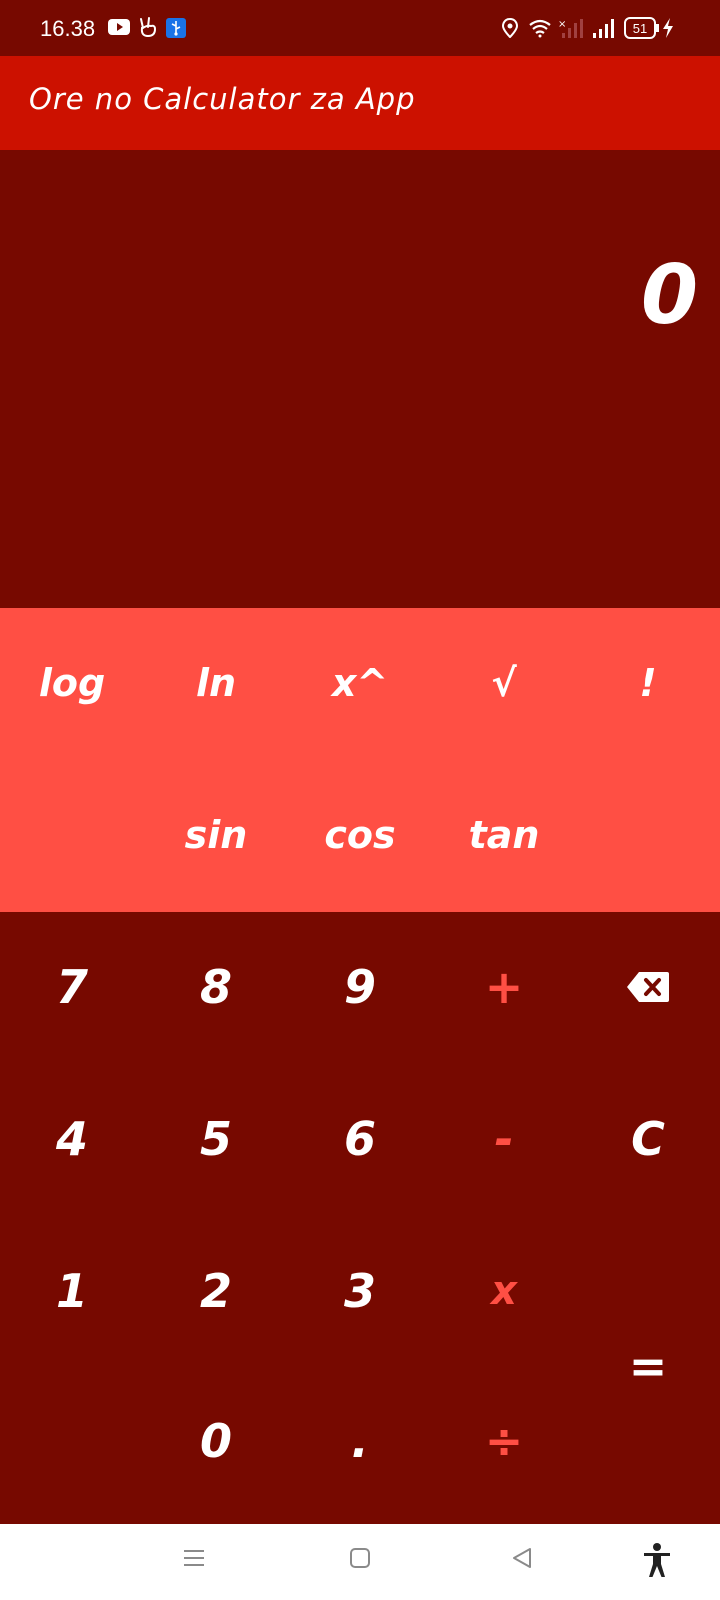 This screenshot has width=720, height=1600. I want to click on menu-icon, so click(194, 1558).